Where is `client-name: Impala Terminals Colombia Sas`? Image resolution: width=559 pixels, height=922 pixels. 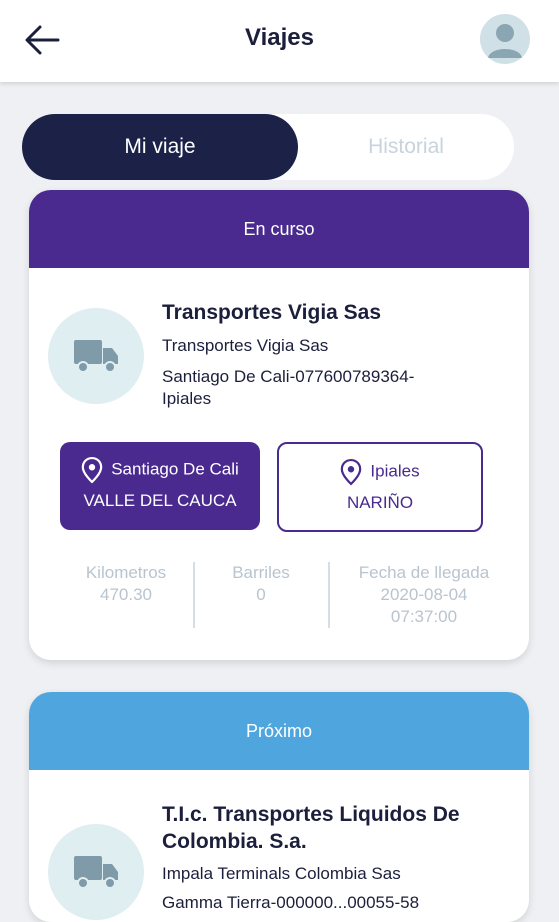 client-name: Impala Terminals Colombia Sas is located at coordinates (281, 873).